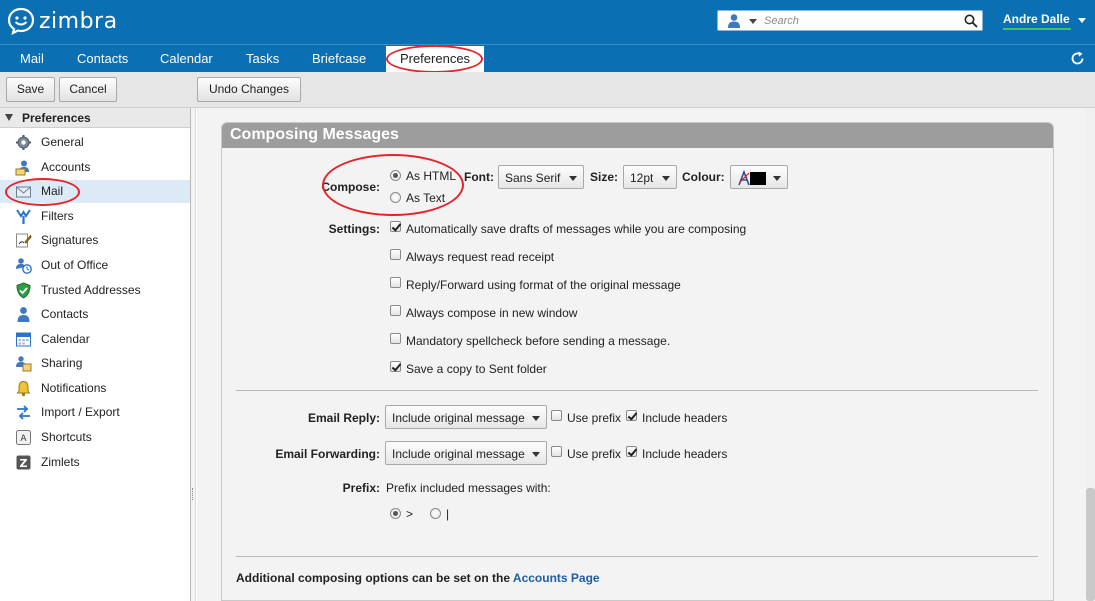 This screenshot has width=1095, height=601. Describe the element at coordinates (57, 216) in the screenshot. I see `sidebar-item-label: Filters` at that location.